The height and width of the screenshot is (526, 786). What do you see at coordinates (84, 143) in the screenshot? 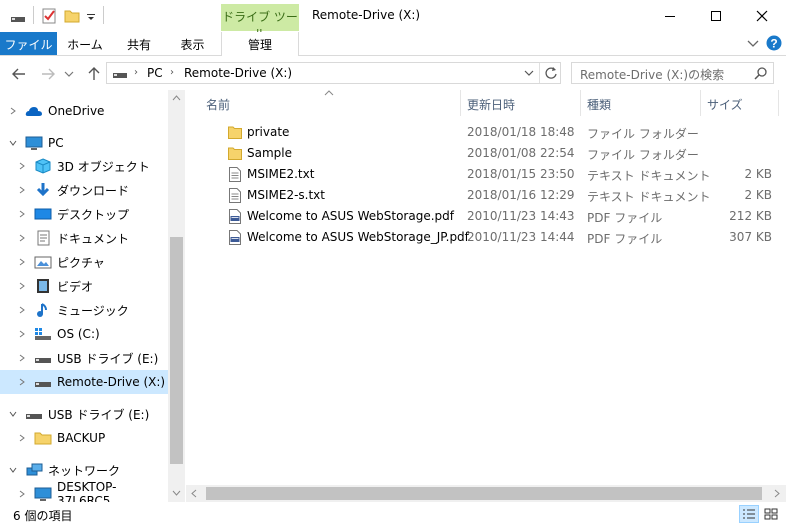
I see `nav-item-pc: PC` at bounding box center [84, 143].